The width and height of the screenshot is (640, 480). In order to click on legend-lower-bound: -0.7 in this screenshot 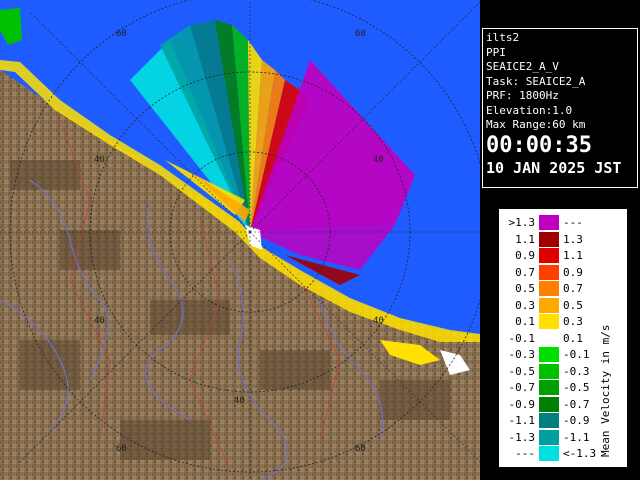, I will do `click(522, 387)`.